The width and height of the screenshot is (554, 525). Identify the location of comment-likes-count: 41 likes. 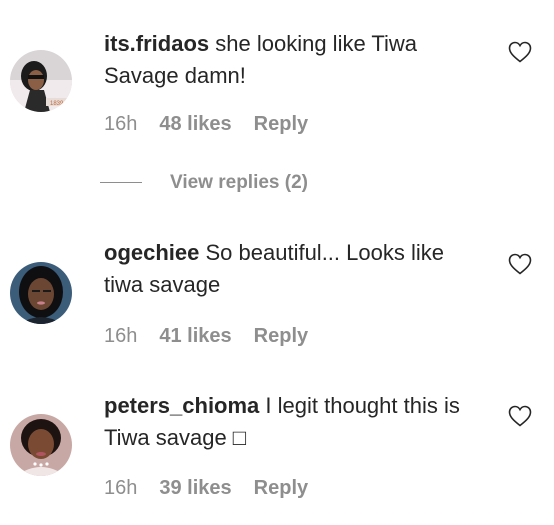
(195, 336).